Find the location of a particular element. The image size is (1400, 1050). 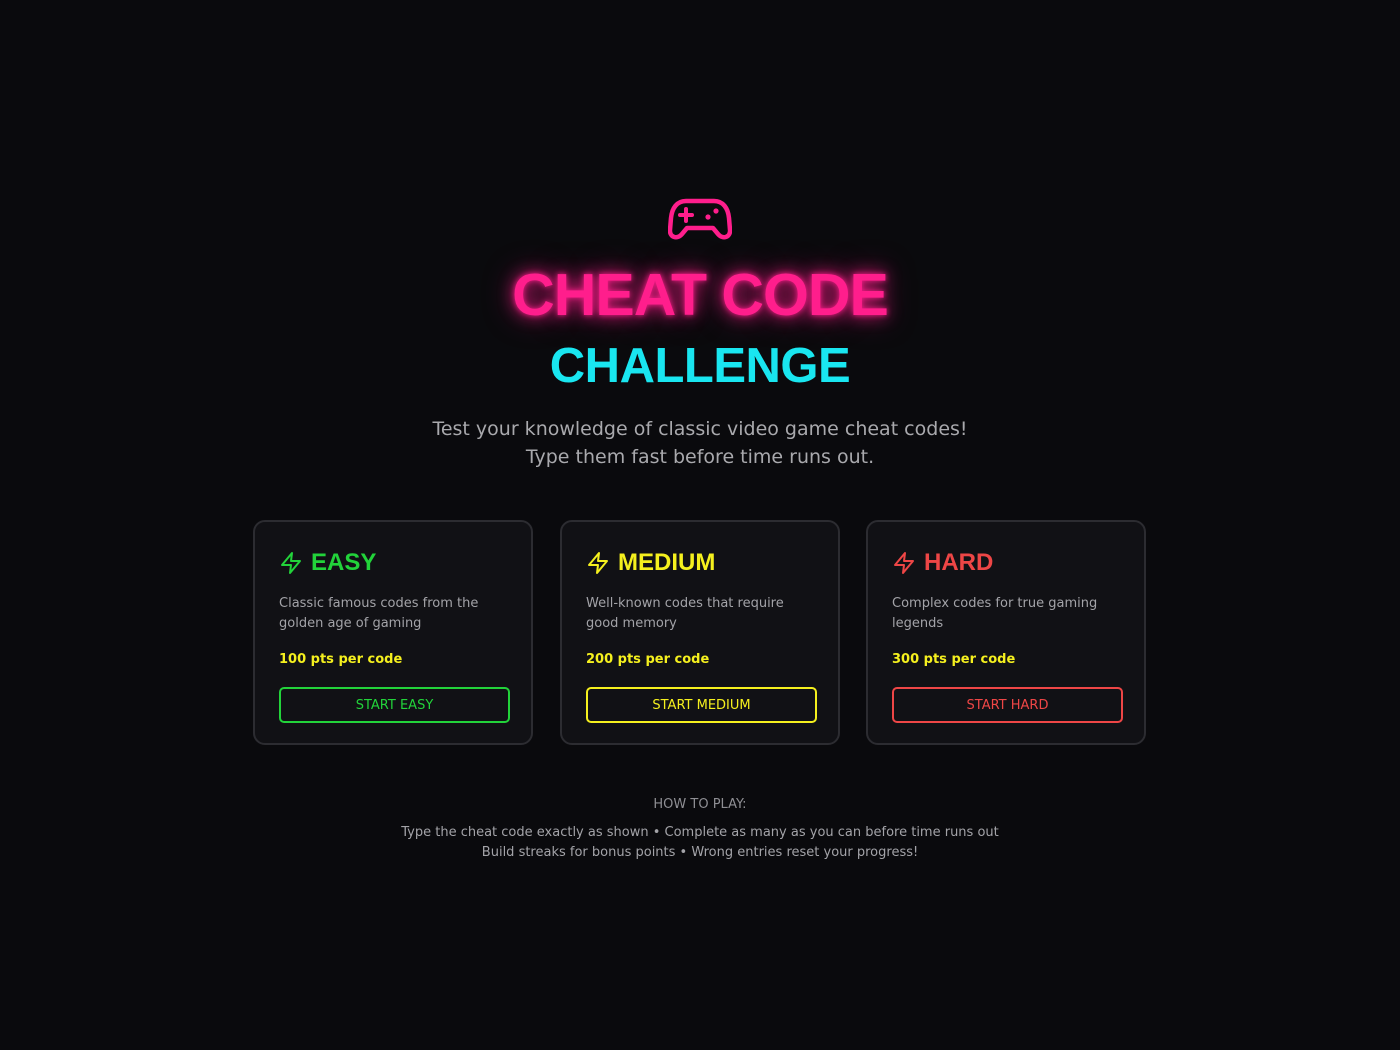

card-description: Complex codes for true gaming legends is located at coordinates (995, 613).